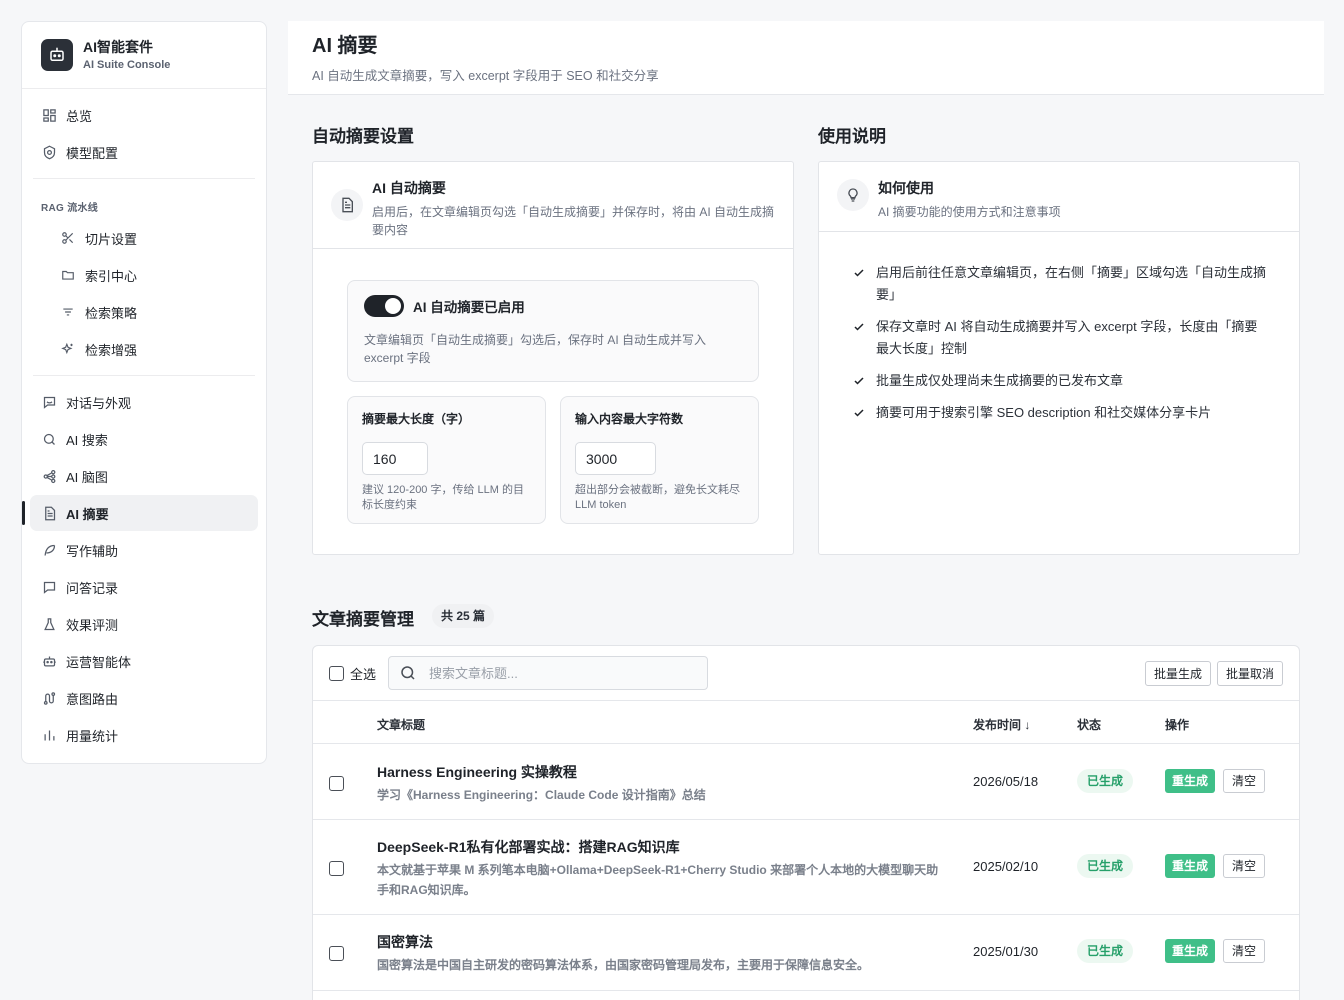 The image size is (1344, 1000). I want to click on sidebar-item-model-config: 模型配置, so click(144, 152).